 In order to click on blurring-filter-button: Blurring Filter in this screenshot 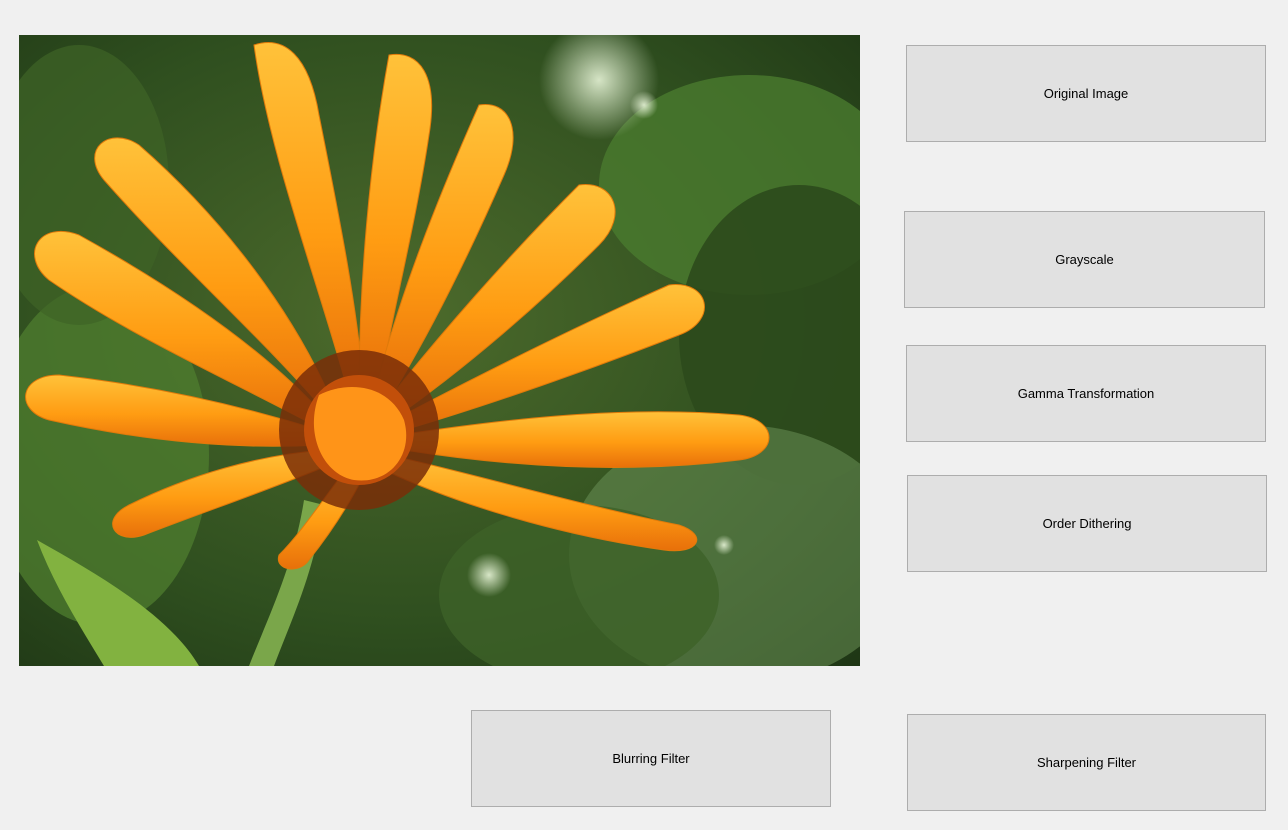, I will do `click(651, 758)`.